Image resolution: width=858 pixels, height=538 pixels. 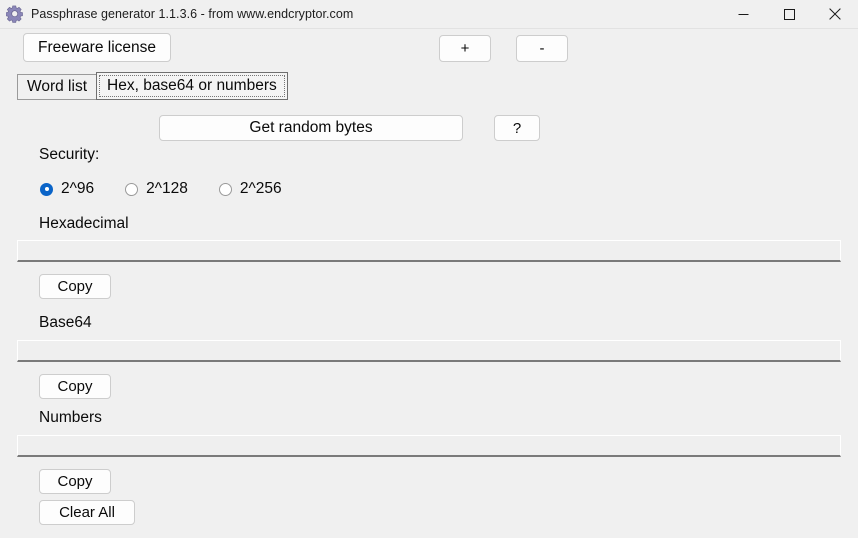 I want to click on copy-numbers-button: Copy, so click(x=75, y=481).